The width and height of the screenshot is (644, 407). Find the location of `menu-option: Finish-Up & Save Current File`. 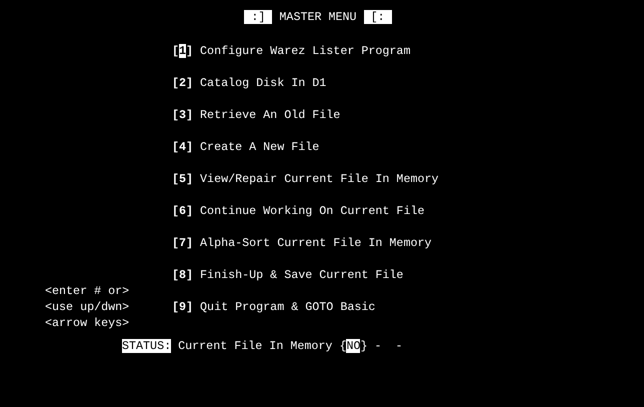

menu-option: Finish-Up & Save Current File is located at coordinates (302, 275).